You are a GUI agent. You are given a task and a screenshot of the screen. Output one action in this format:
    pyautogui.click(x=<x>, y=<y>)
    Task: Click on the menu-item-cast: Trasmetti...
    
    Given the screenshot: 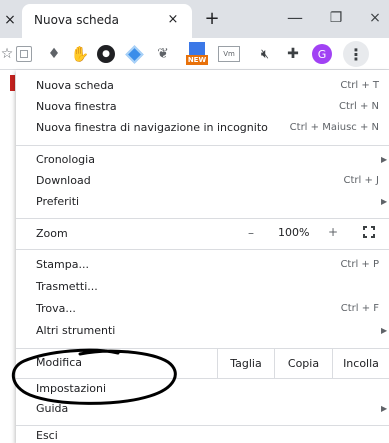 What is the action you would take?
    pyautogui.click(x=202, y=288)
    